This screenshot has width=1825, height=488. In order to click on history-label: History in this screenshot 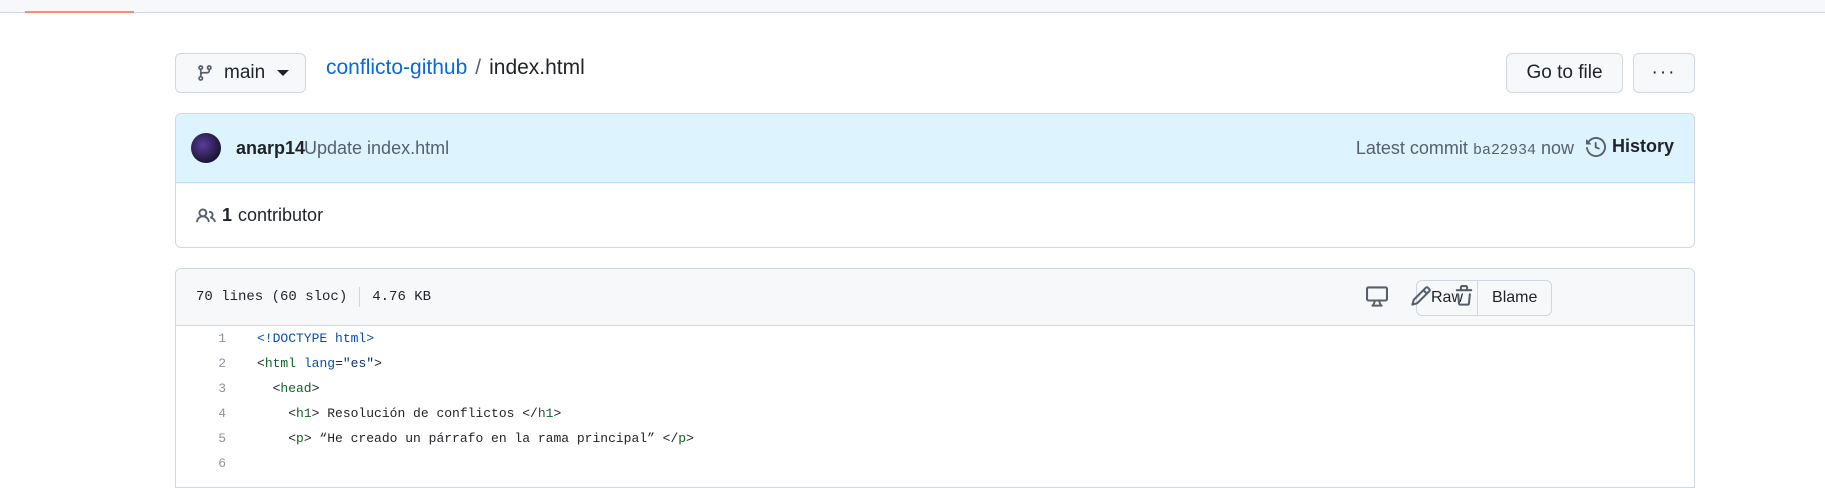, I will do `click(1642, 146)`.